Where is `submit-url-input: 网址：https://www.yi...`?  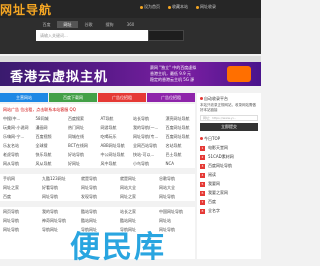
submit-url-input: 网址：https://www.yi... is located at coordinates (229, 118).